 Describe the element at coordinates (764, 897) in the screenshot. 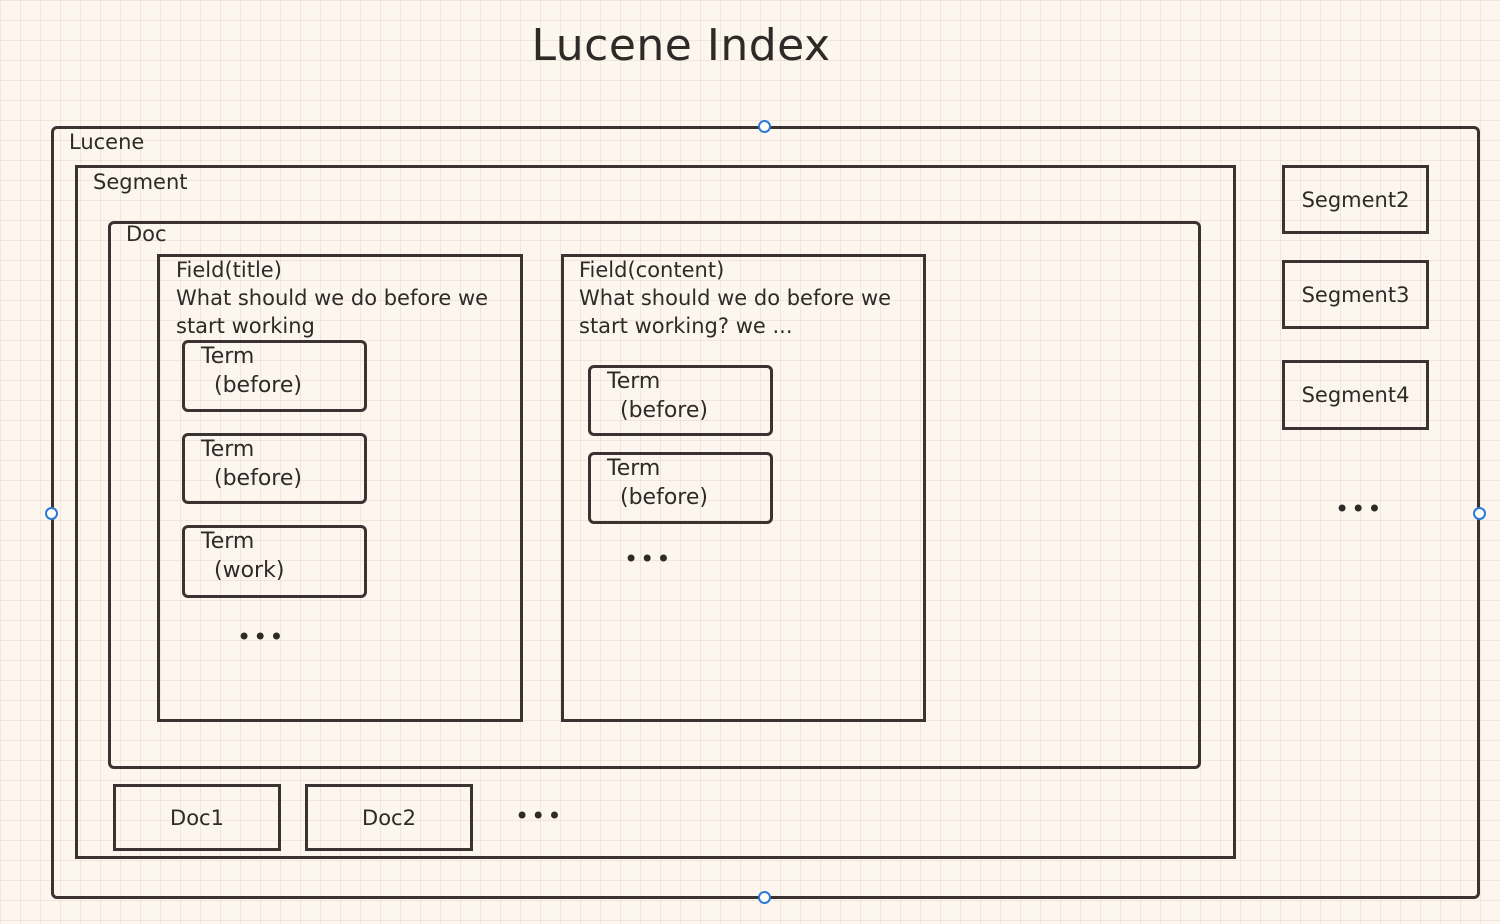

I see `selection-handle-bottom` at that location.